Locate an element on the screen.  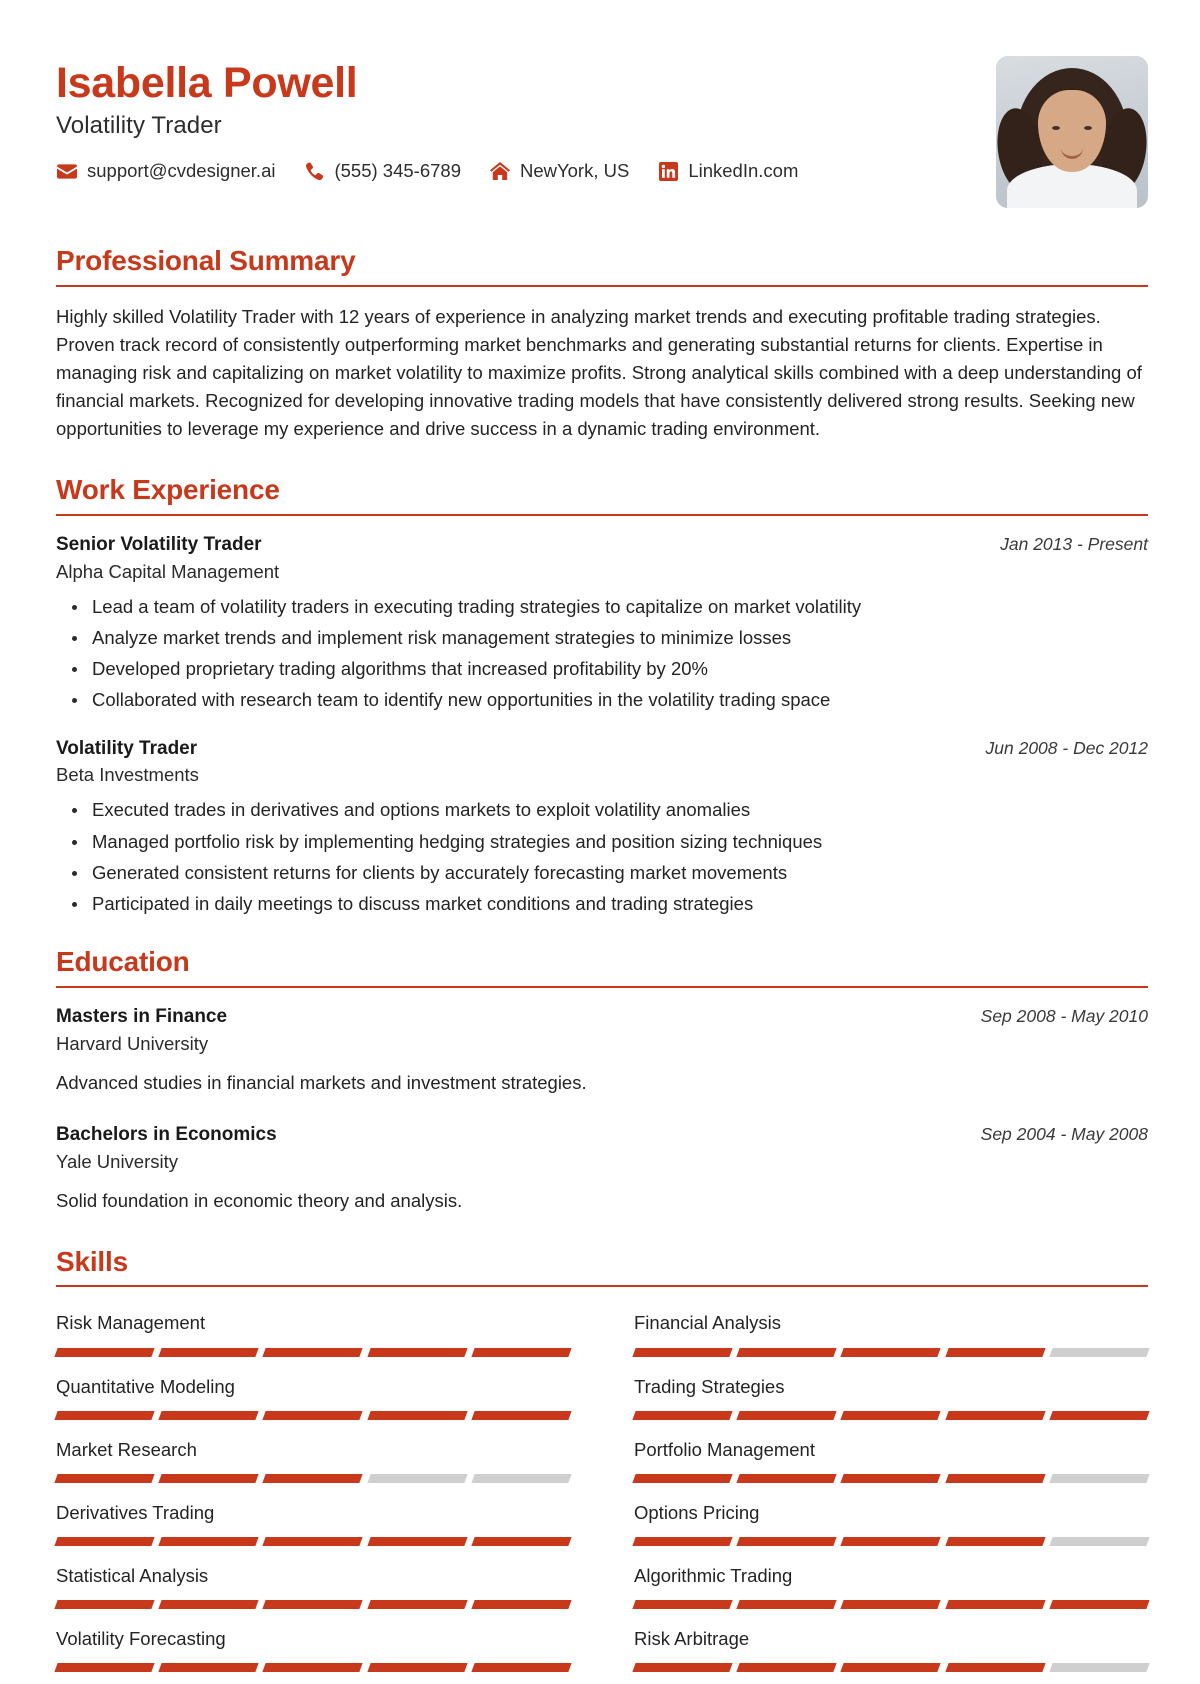
section-divider is located at coordinates (602, 1286).